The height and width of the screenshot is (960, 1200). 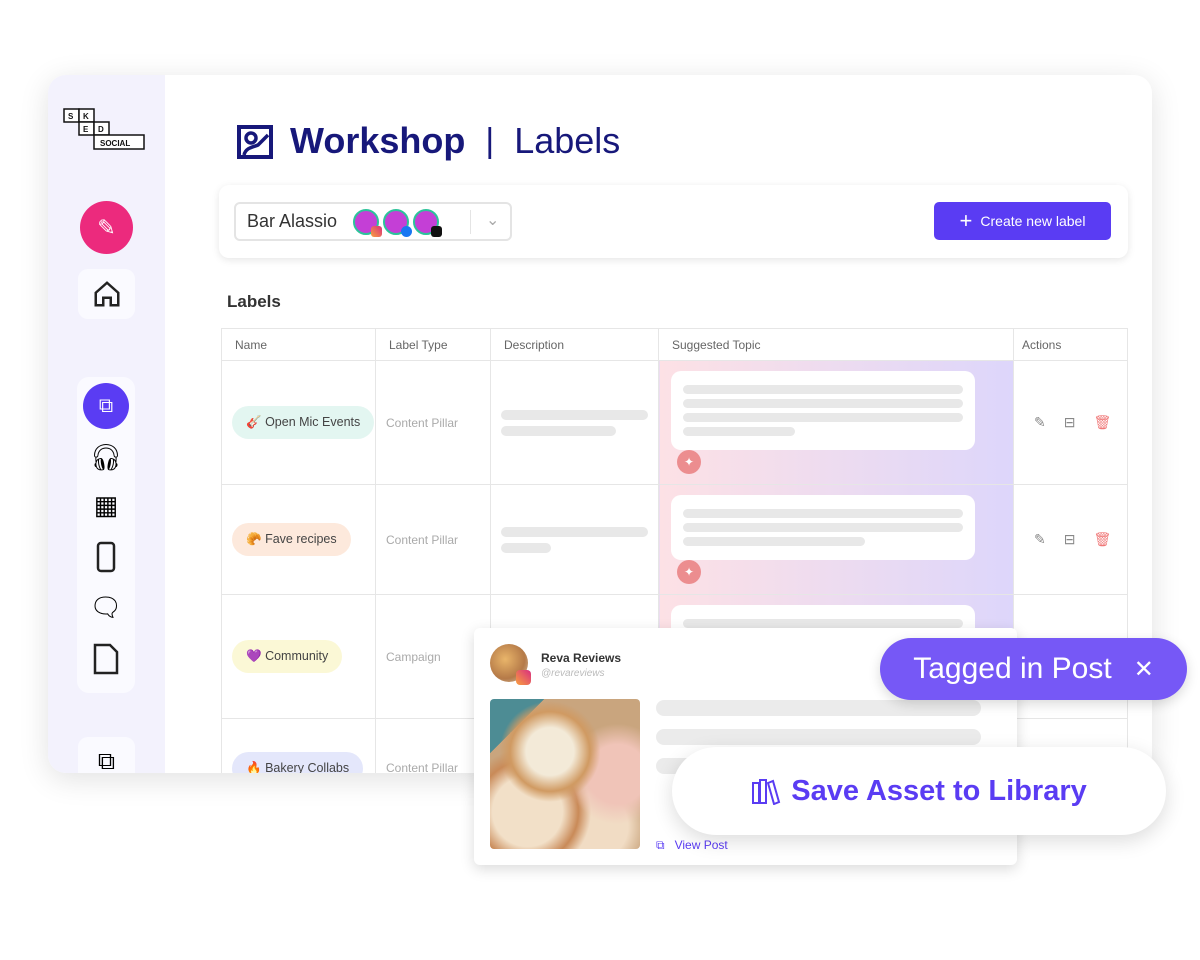 What do you see at coordinates (106, 760) in the screenshot?
I see `add-stack-icon: ⧉` at bounding box center [106, 760].